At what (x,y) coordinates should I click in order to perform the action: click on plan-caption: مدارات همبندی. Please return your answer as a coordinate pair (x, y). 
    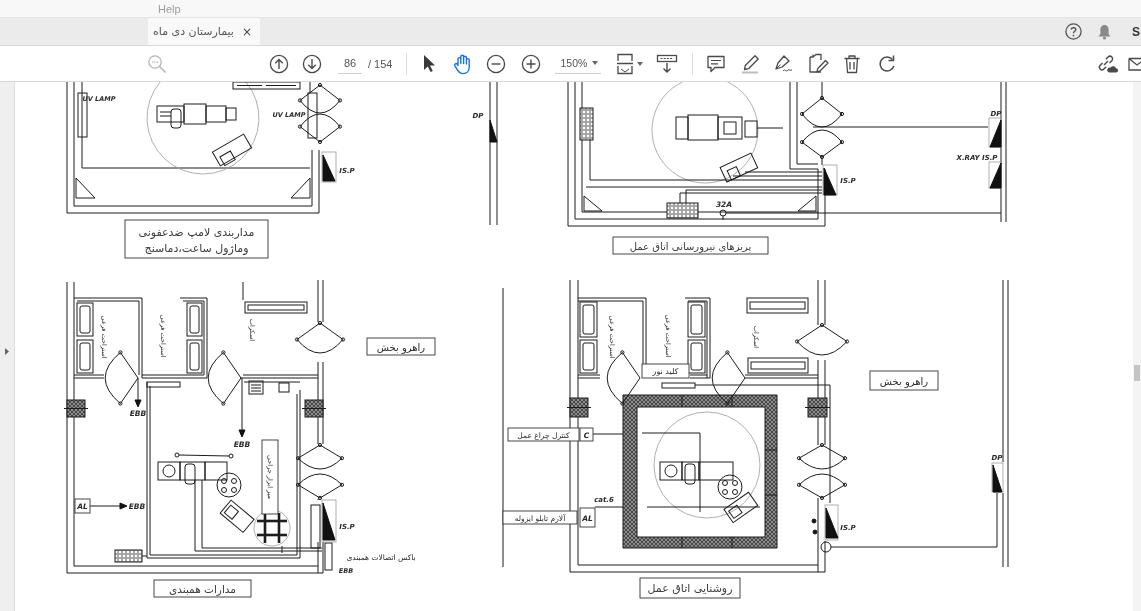
    Looking at the image, I should click on (202, 588).